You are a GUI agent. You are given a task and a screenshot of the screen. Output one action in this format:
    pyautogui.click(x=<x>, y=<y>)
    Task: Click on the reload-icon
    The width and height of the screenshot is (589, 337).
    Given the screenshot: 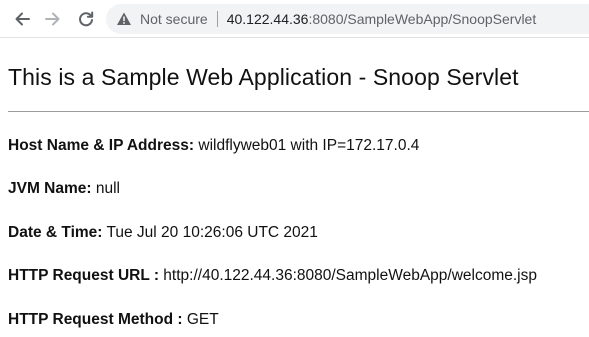 What is the action you would take?
    pyautogui.click(x=86, y=19)
    